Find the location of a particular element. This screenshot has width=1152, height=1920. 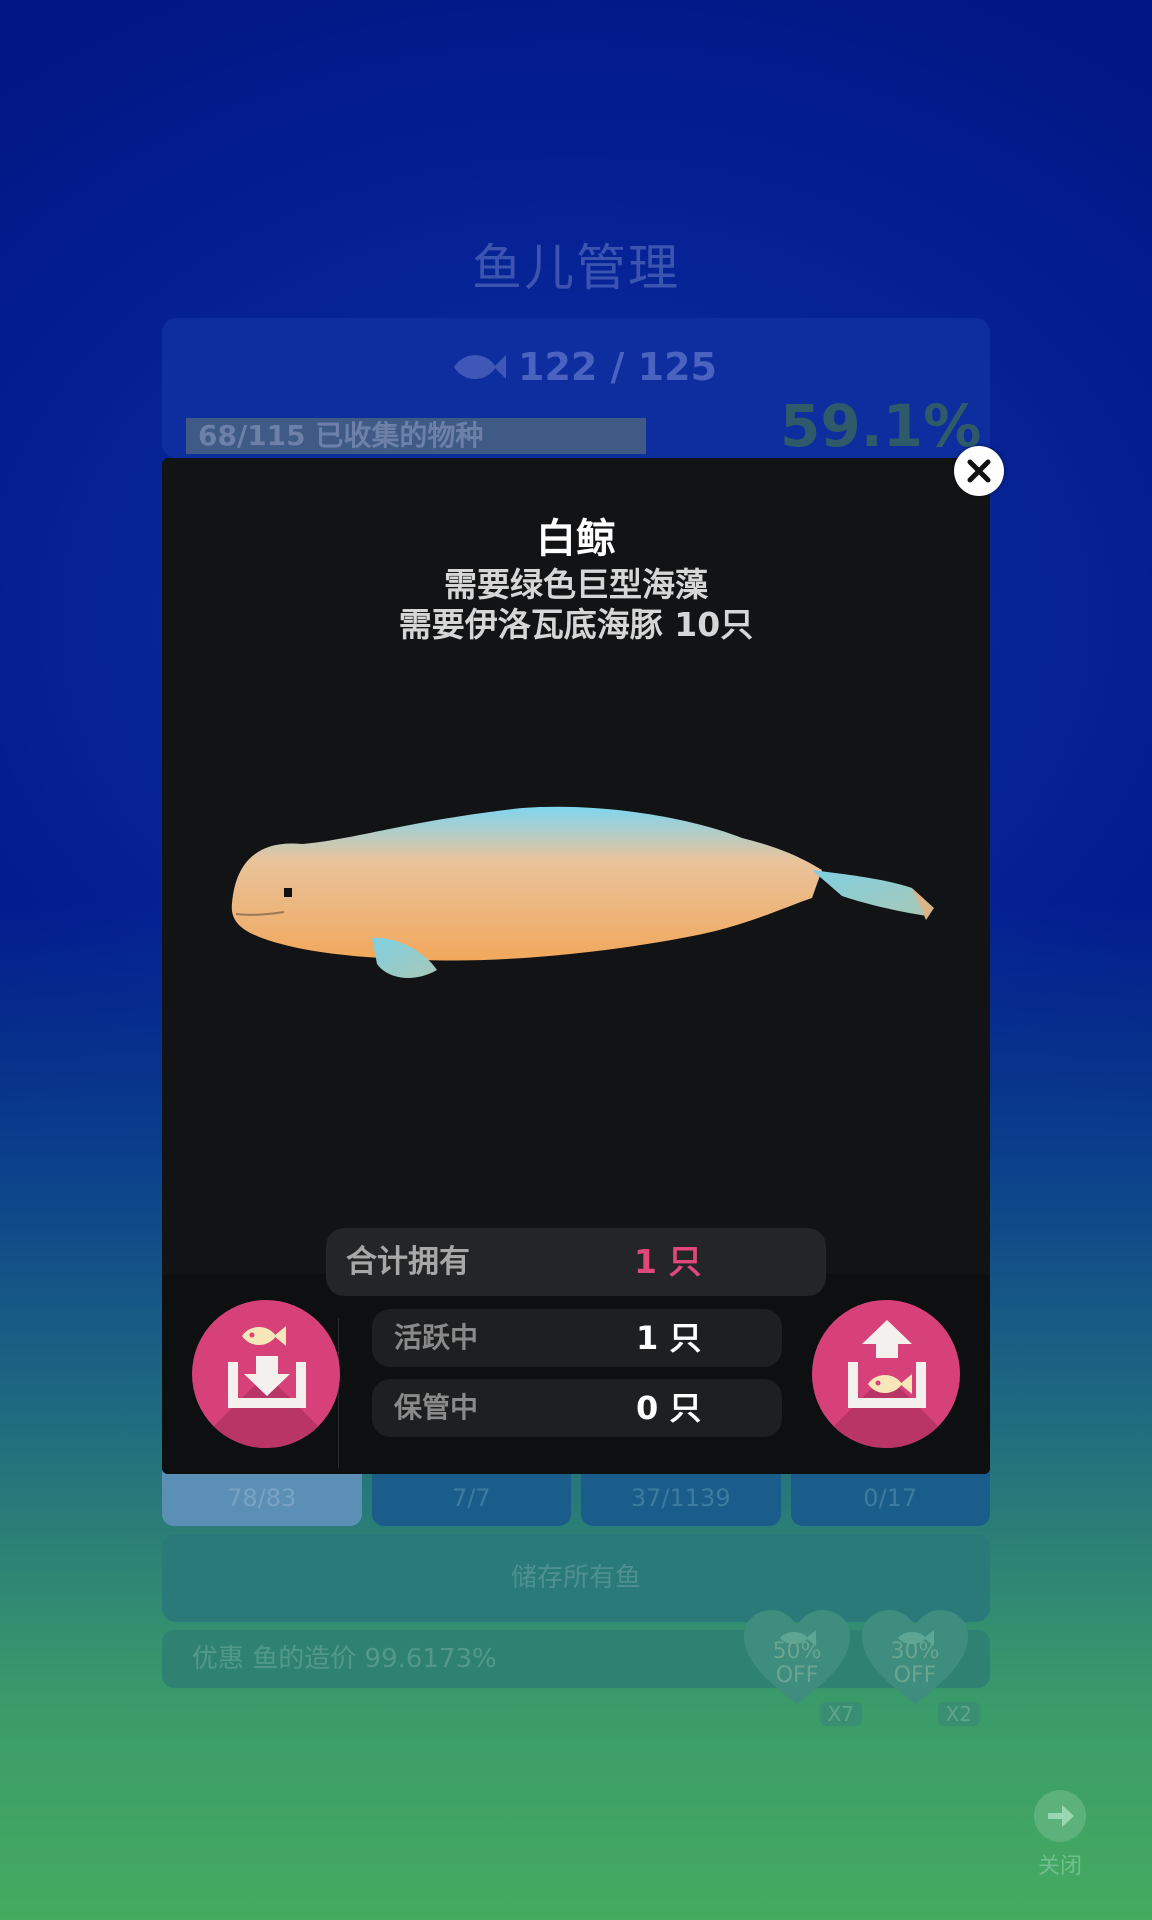

stored-label: 保管中 is located at coordinates (436, 1407).